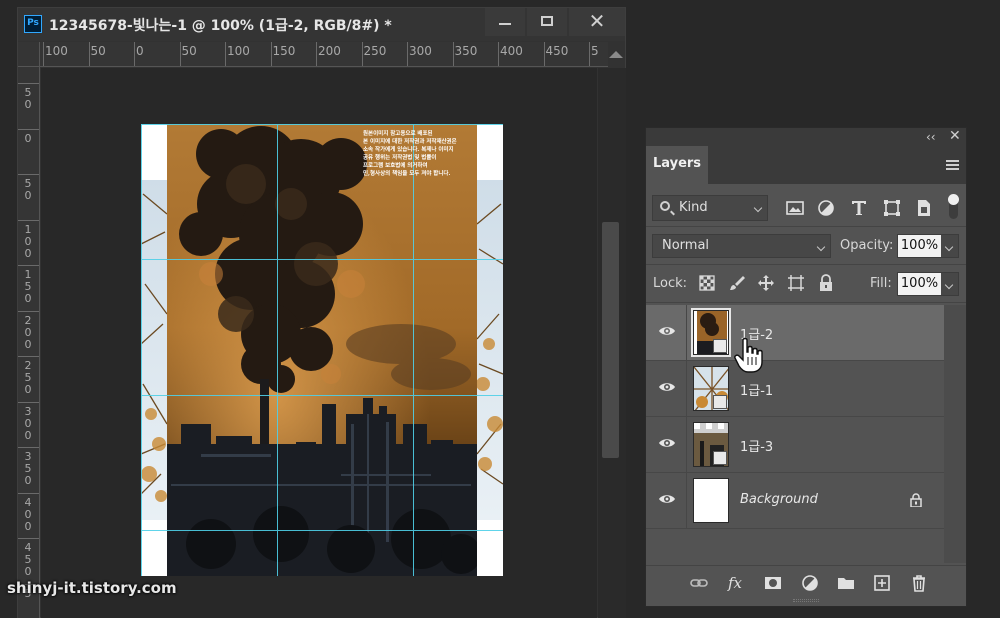  Describe the element at coordinates (826, 208) in the screenshot. I see `adjustment-layer-filter-icon` at that location.